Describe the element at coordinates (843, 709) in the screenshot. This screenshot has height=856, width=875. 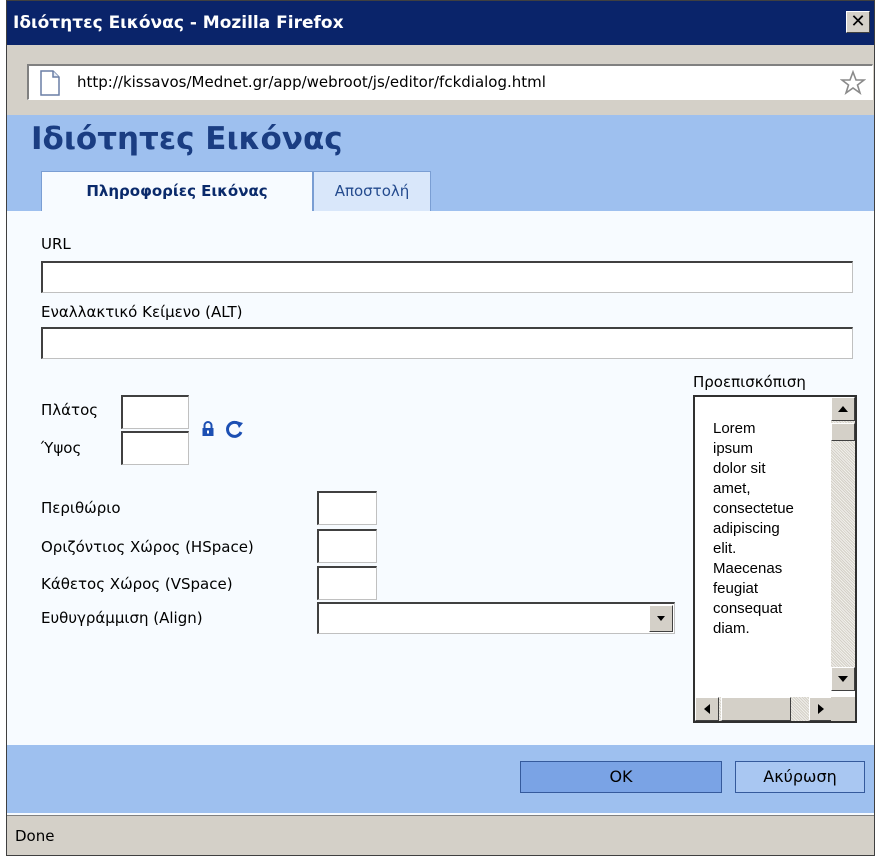
I see `scroll-corner` at that location.